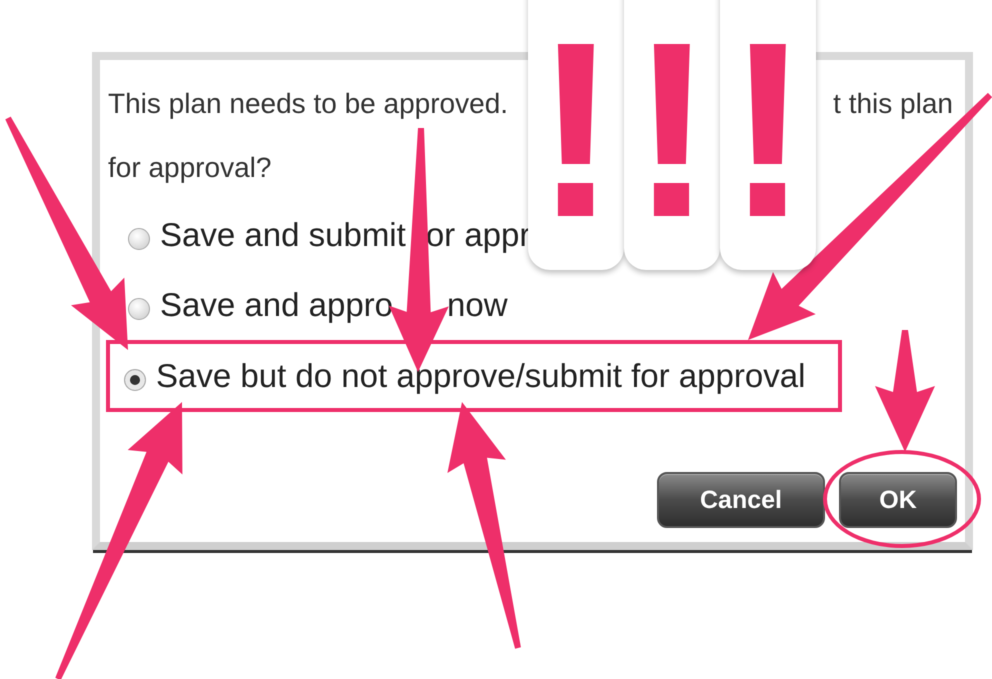  I want to click on highlighted-option: Save but do not approve/submit for approval, so click(474, 376).